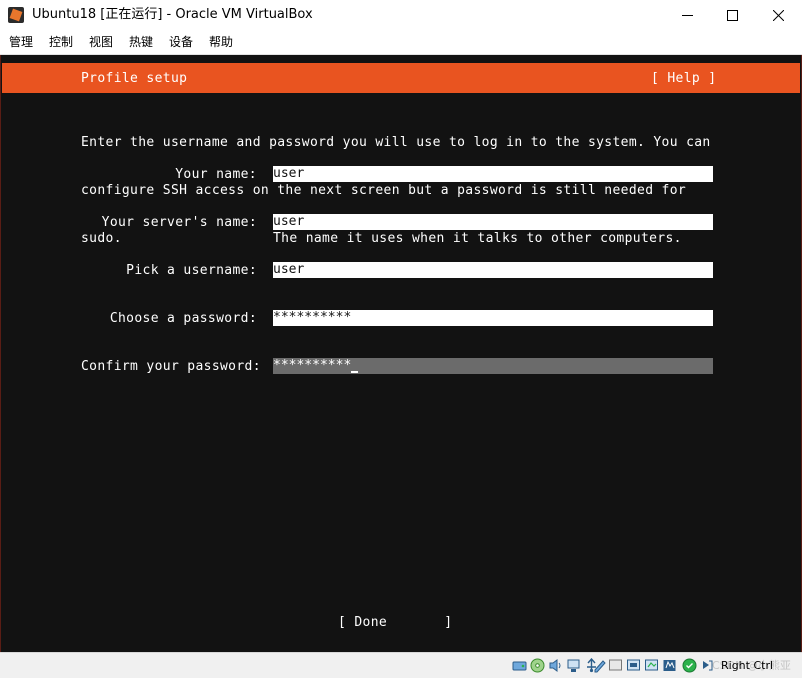 The width and height of the screenshot is (802, 678). Describe the element at coordinates (537, 665) in the screenshot. I see `optical-drive-icon` at that location.